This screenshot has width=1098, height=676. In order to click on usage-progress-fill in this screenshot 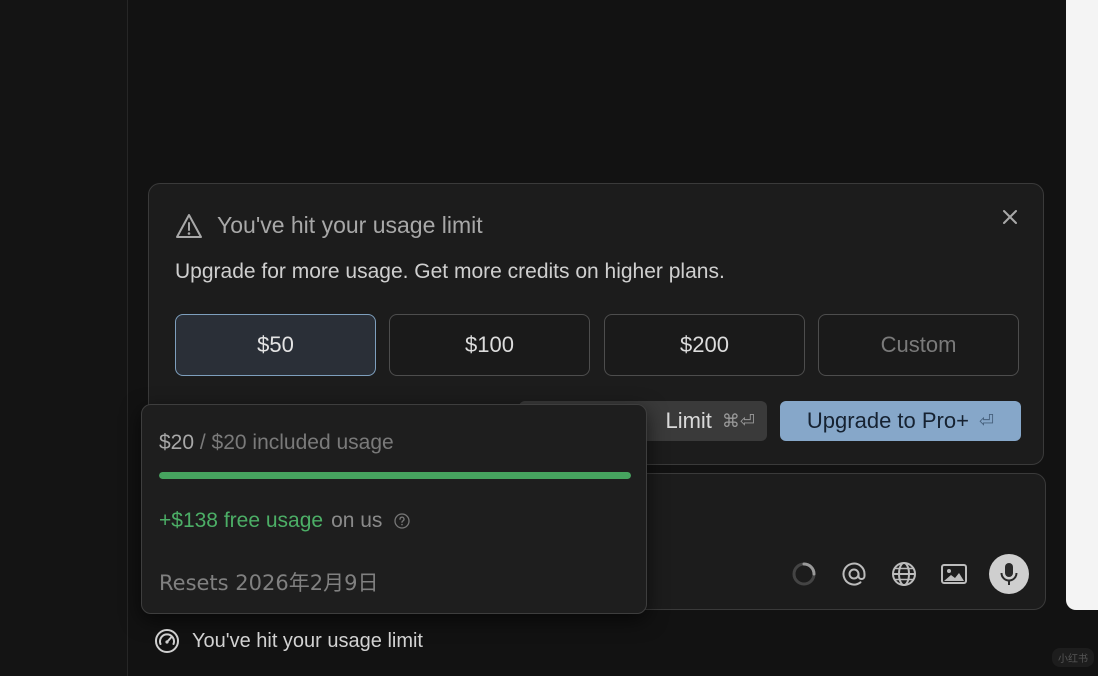, I will do `click(395, 475)`.